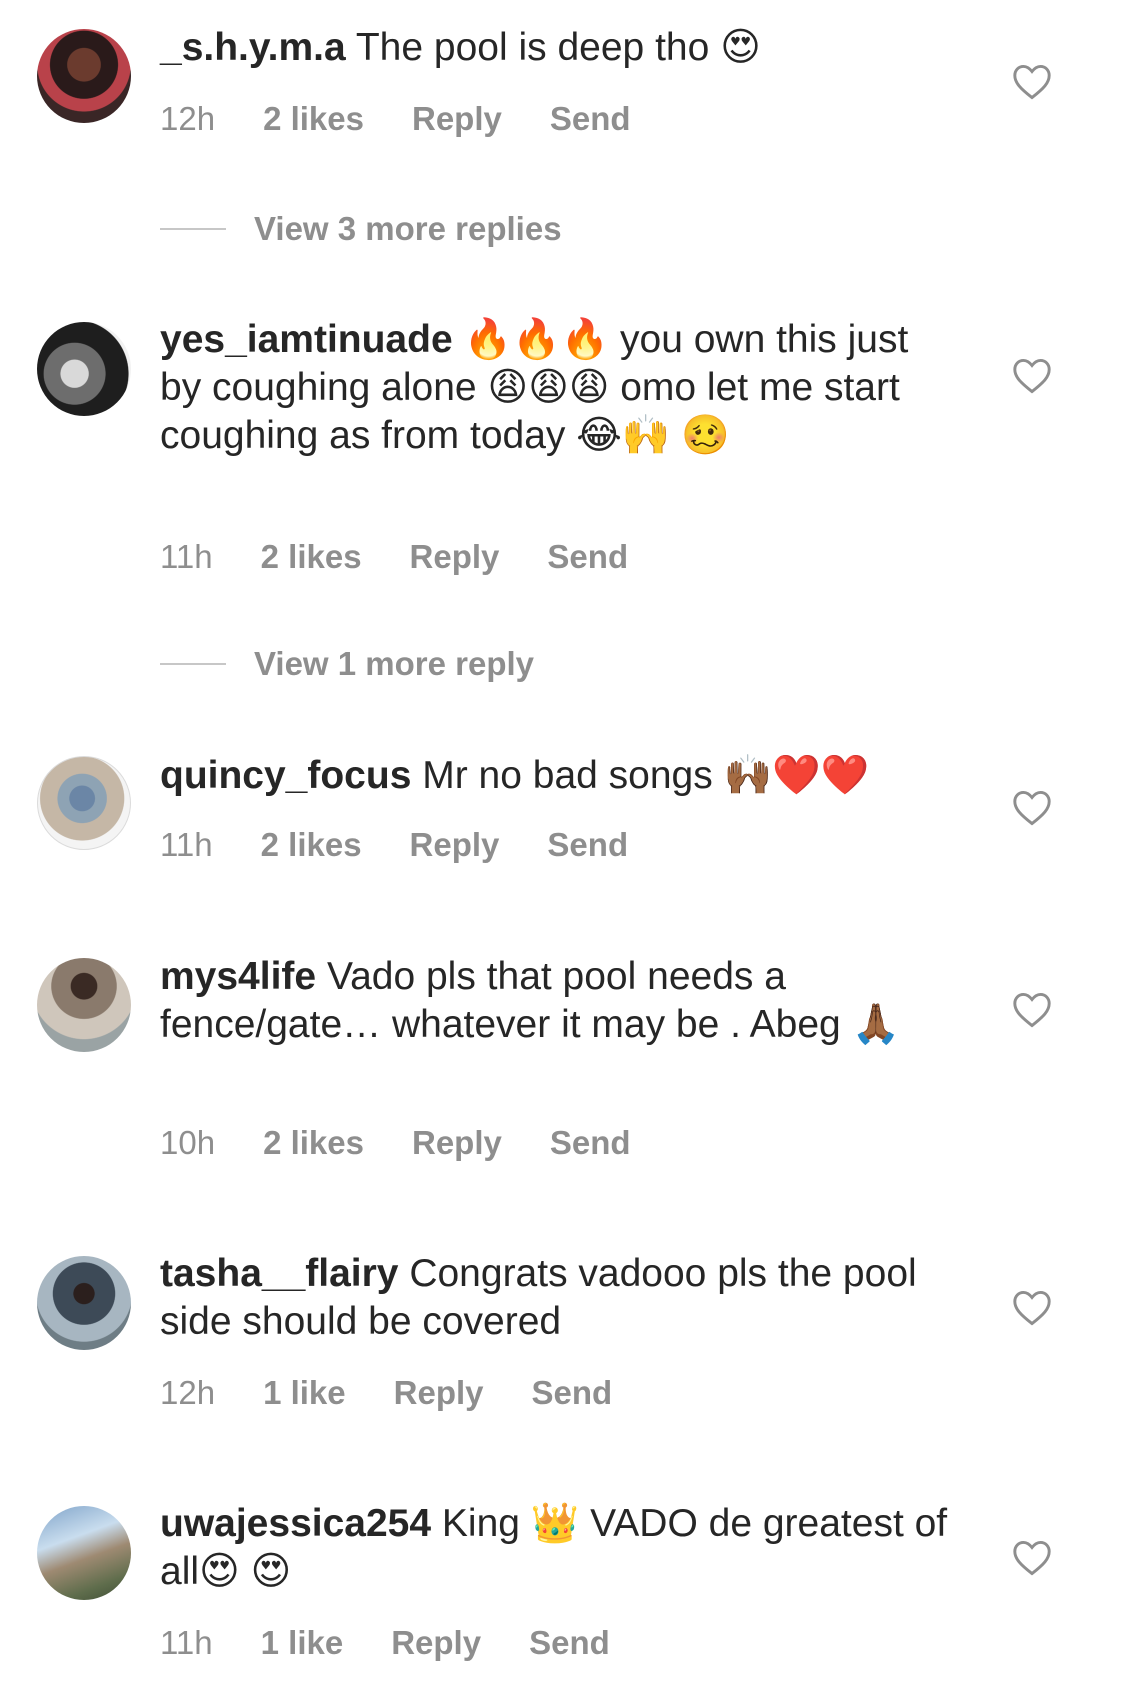  I want to click on comment-username: yes_iamtinuade, so click(306, 339).